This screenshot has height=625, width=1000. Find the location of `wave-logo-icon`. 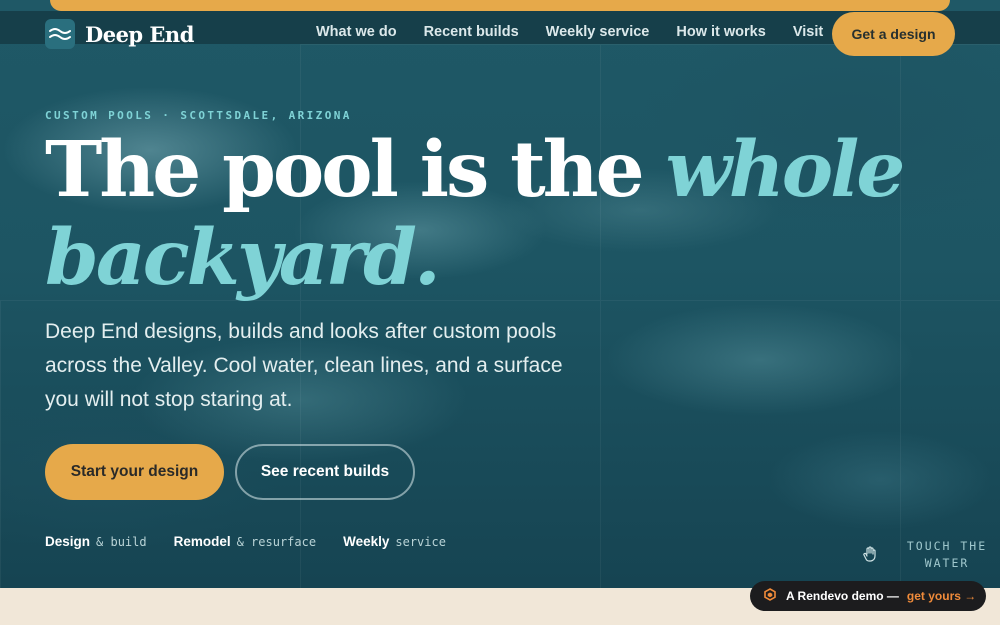

wave-logo-icon is located at coordinates (60, 34).